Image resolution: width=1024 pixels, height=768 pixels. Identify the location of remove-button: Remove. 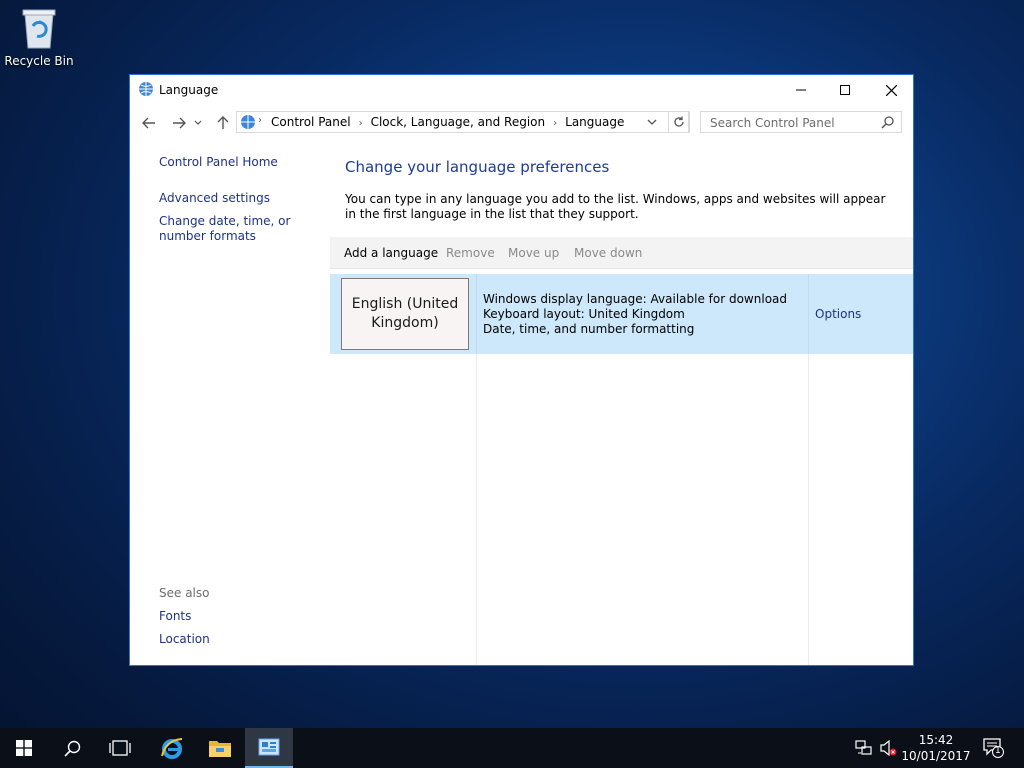
(470, 253).